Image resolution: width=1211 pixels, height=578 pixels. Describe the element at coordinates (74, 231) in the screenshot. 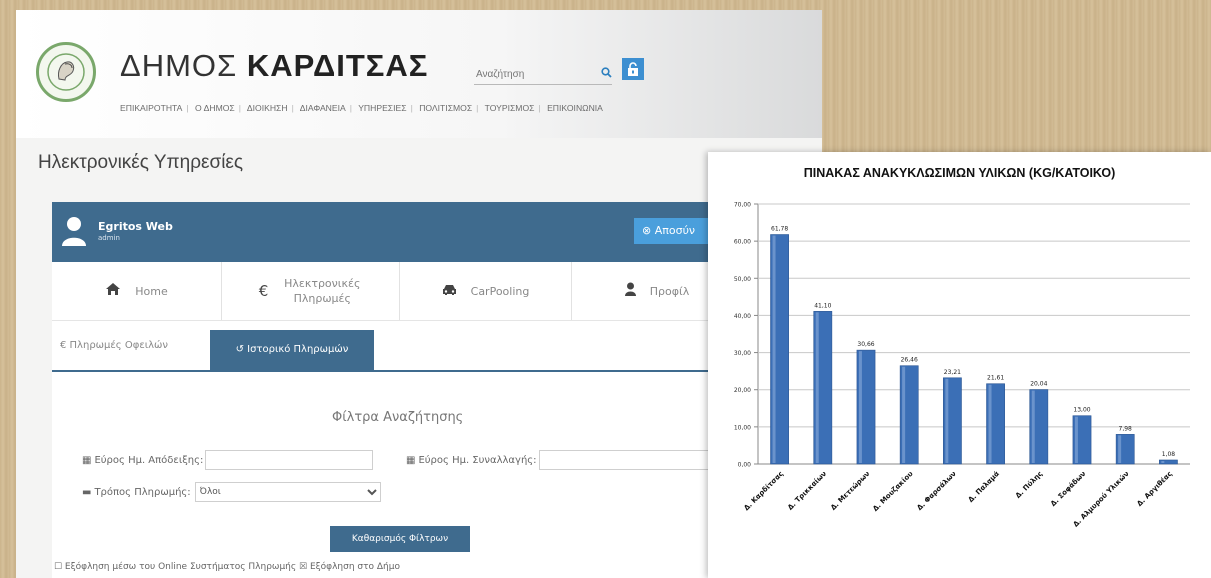

I see `user-avatar-icon` at that location.